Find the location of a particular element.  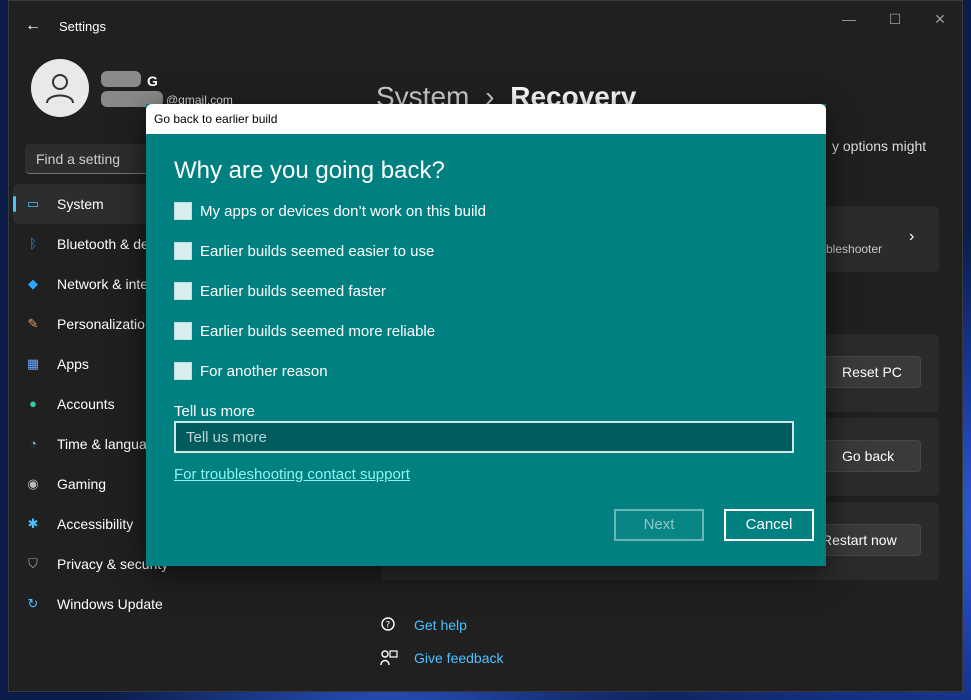

avatar is located at coordinates (60, 88).